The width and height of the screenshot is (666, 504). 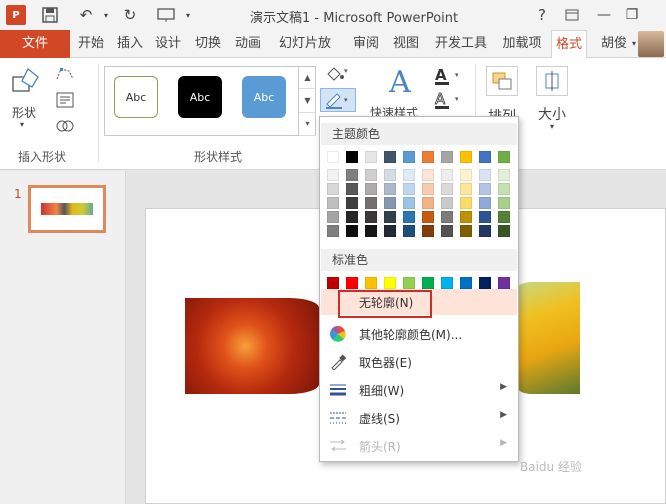 What do you see at coordinates (338, 100) in the screenshot?
I see `shape-outline-icon: ▾` at bounding box center [338, 100].